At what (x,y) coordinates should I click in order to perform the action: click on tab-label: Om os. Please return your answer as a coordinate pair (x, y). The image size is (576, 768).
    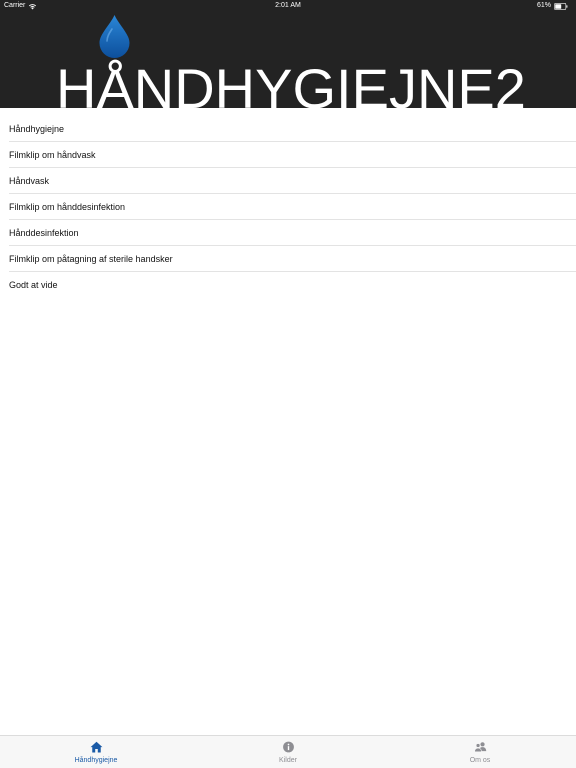
    Looking at the image, I should click on (480, 760).